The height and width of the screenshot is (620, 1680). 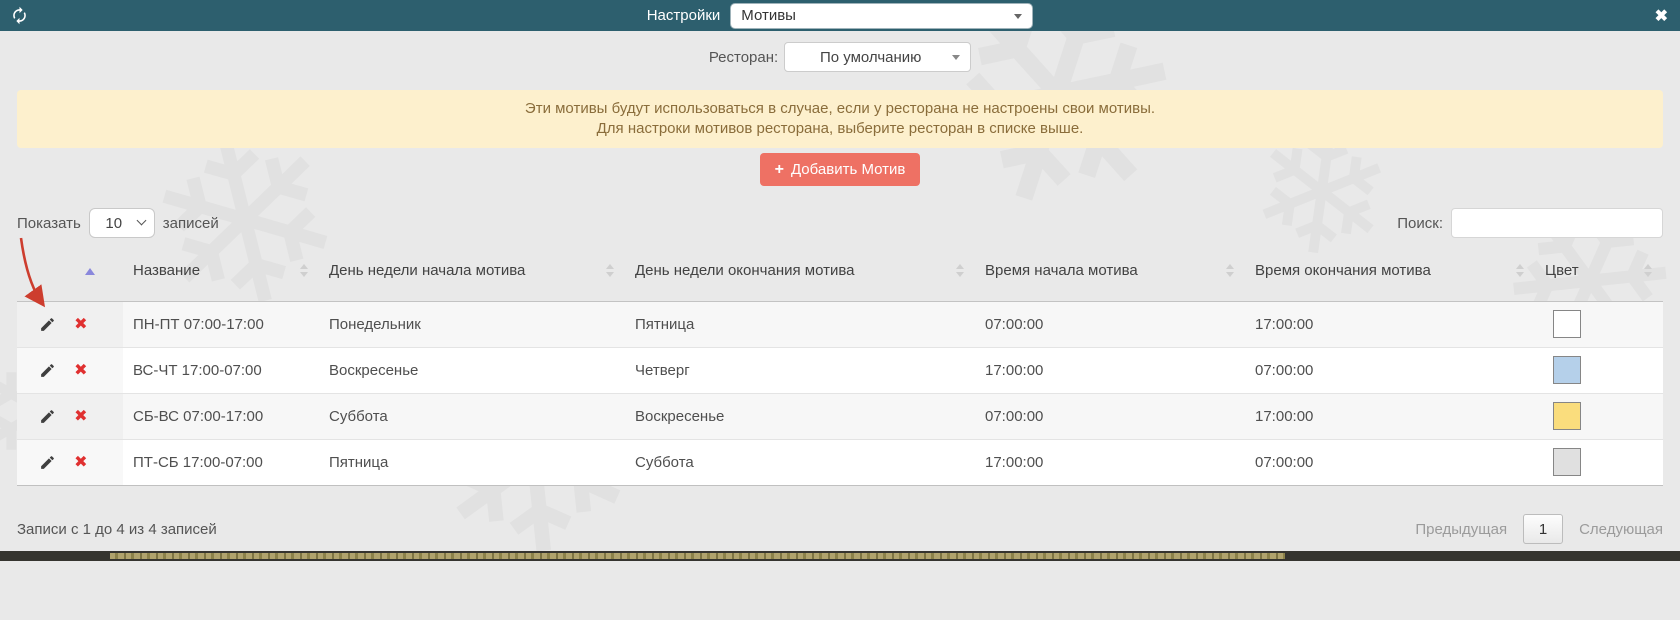 What do you see at coordinates (117, 529) in the screenshot?
I see `records-info: Записи с 1 до 4 из 4 записей` at bounding box center [117, 529].